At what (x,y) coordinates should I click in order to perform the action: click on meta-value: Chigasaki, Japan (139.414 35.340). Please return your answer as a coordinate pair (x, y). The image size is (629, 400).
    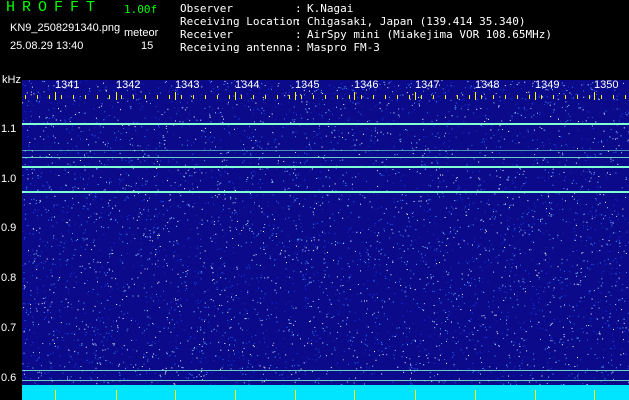
    Looking at the image, I should click on (416, 21).